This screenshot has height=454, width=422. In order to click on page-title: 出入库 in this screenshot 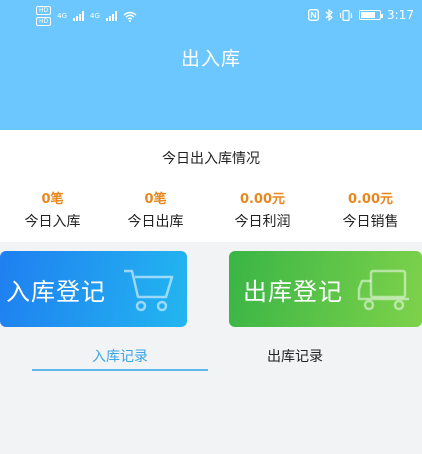, I will do `click(210, 59)`.